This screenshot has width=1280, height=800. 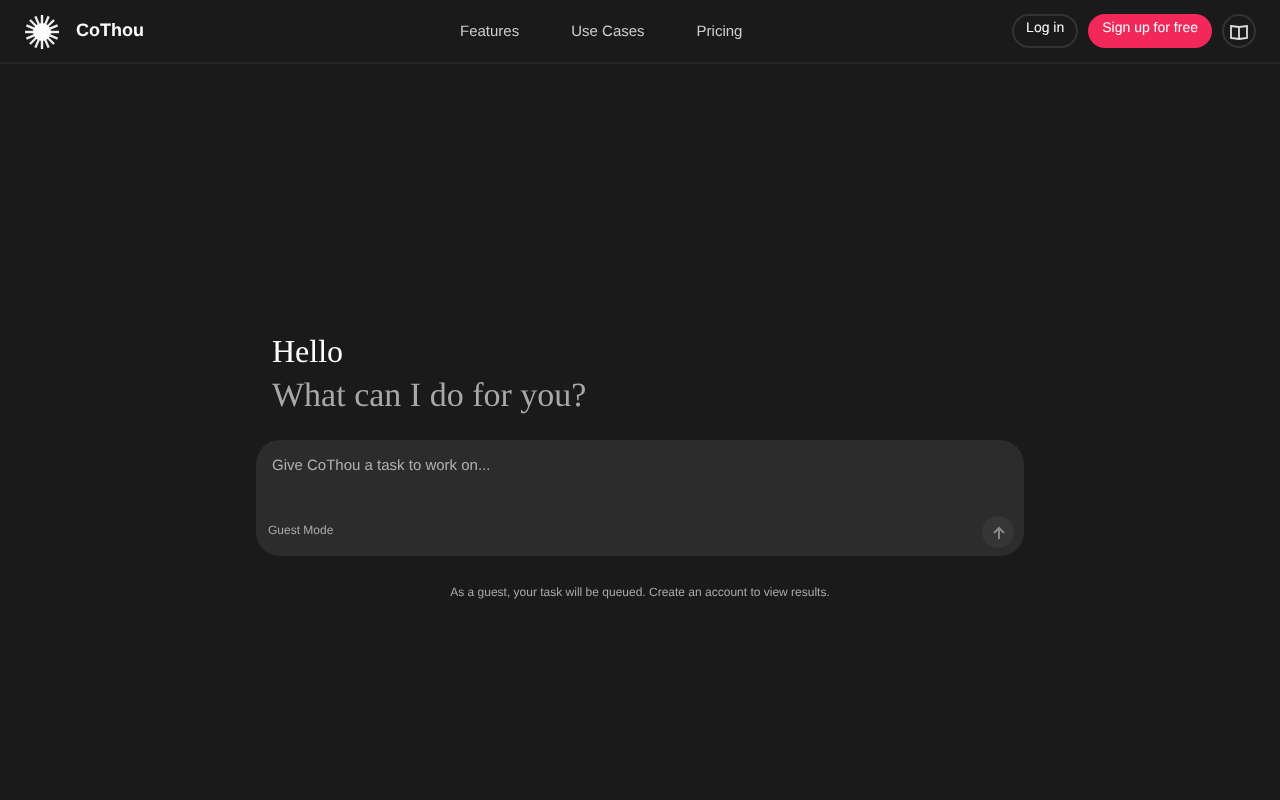 I want to click on book-button, so click(x=1239, y=31).